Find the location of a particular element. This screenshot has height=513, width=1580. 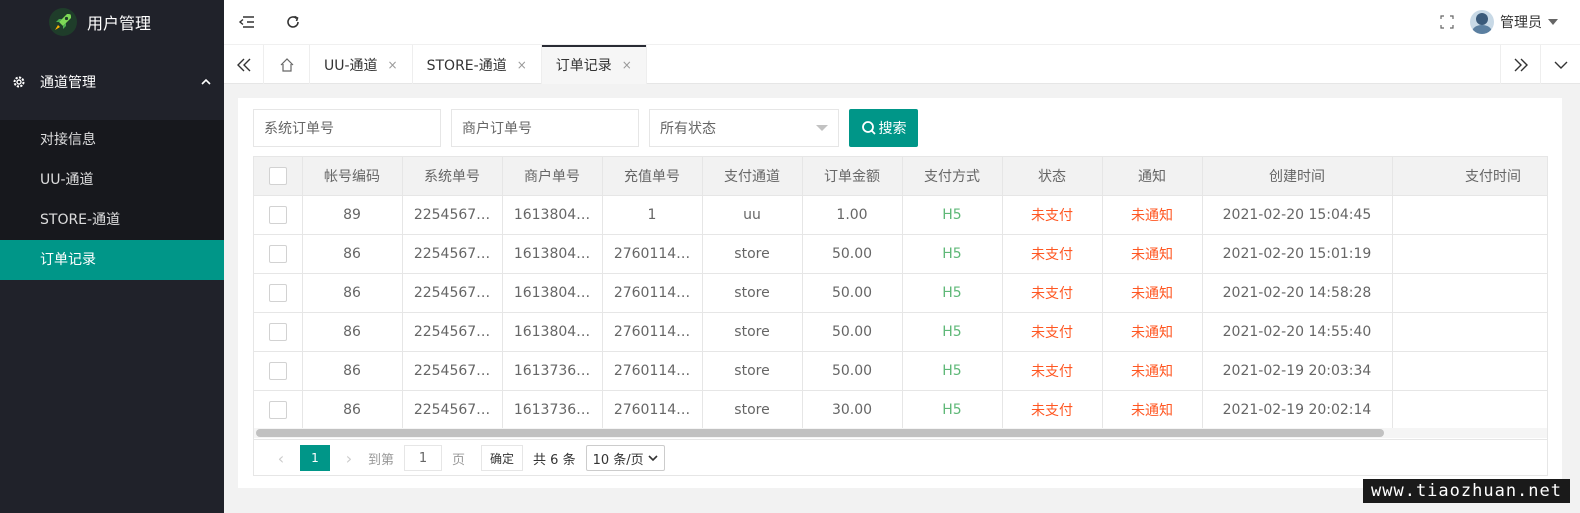

column-header: 商户单号 is located at coordinates (552, 176).